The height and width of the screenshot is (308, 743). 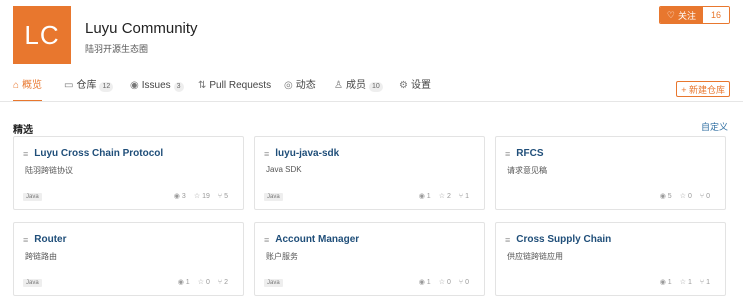 I want to click on tab-repos-badge: 12, so click(x=106, y=87).